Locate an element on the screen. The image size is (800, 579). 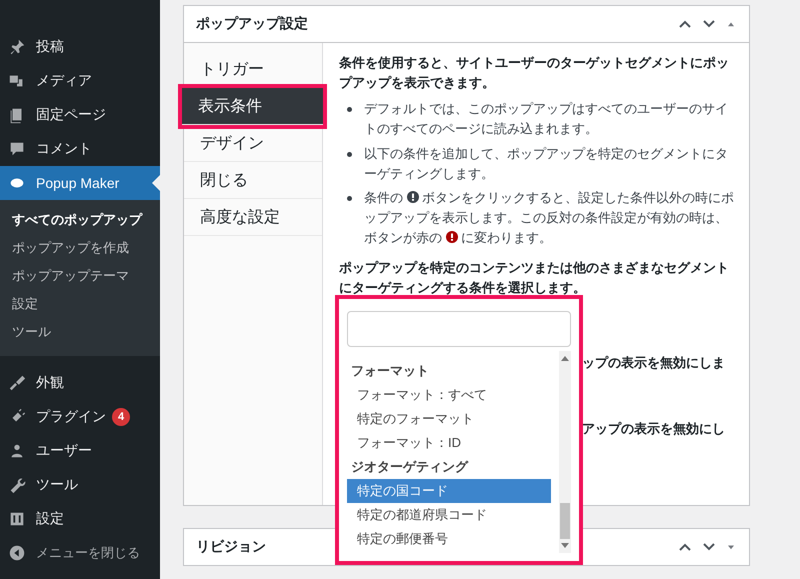
sidebar-menu-item: メディア is located at coordinates (80, 81).